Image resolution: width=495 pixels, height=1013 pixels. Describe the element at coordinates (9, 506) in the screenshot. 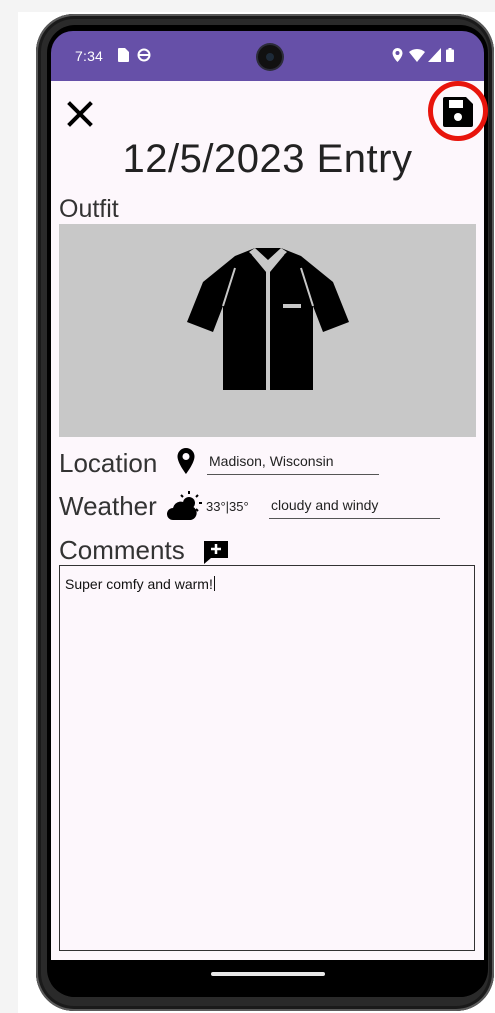

I see `left-strip` at that location.